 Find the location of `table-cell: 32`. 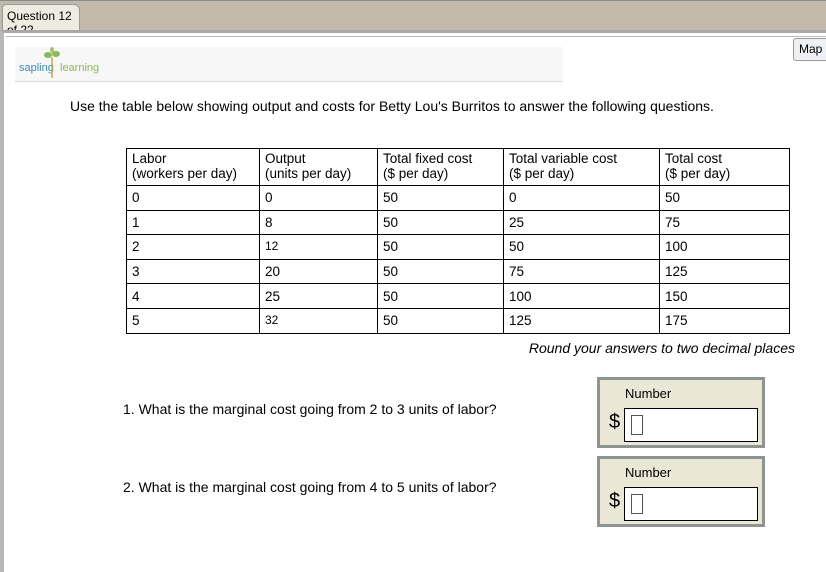

table-cell: 32 is located at coordinates (318, 320).